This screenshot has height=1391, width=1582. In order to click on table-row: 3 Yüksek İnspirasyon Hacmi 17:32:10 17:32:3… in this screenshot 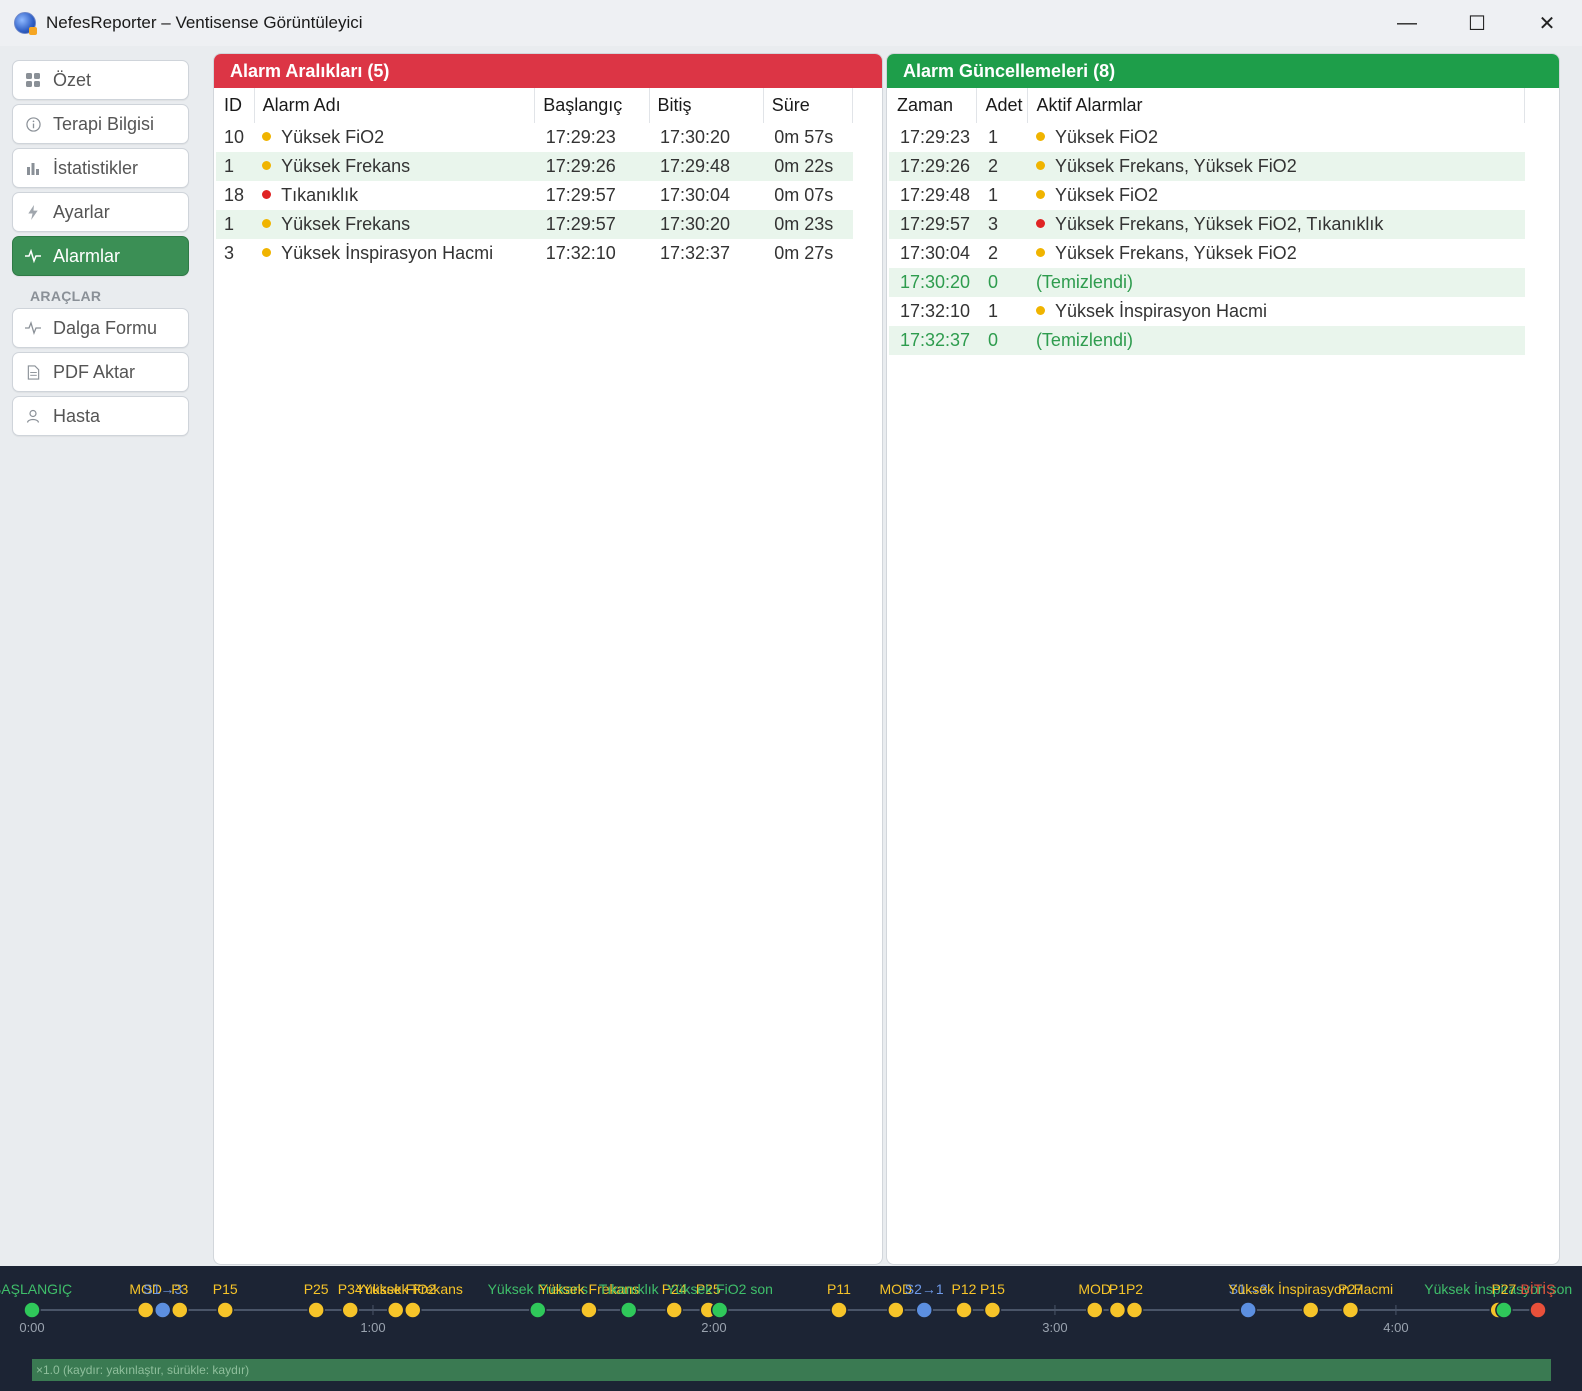, I will do `click(534, 253)`.